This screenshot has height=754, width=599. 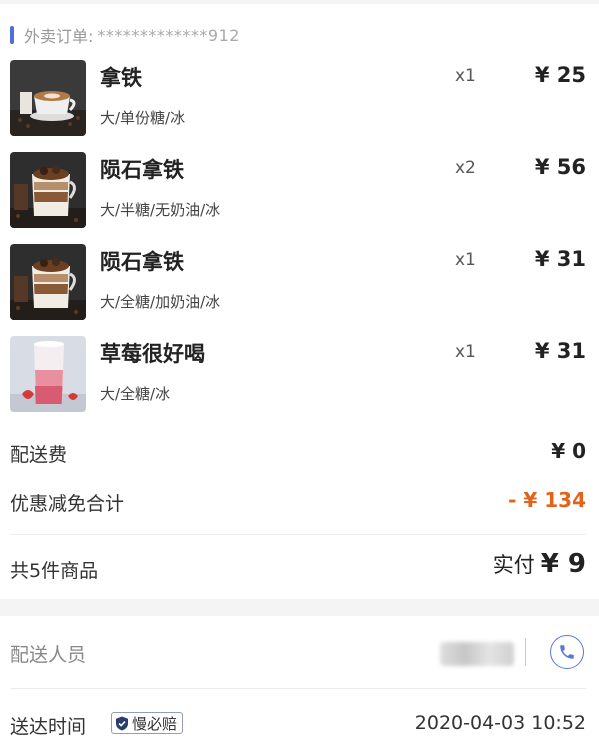 What do you see at coordinates (122, 723) in the screenshot?
I see `shield-check-icon` at bounding box center [122, 723].